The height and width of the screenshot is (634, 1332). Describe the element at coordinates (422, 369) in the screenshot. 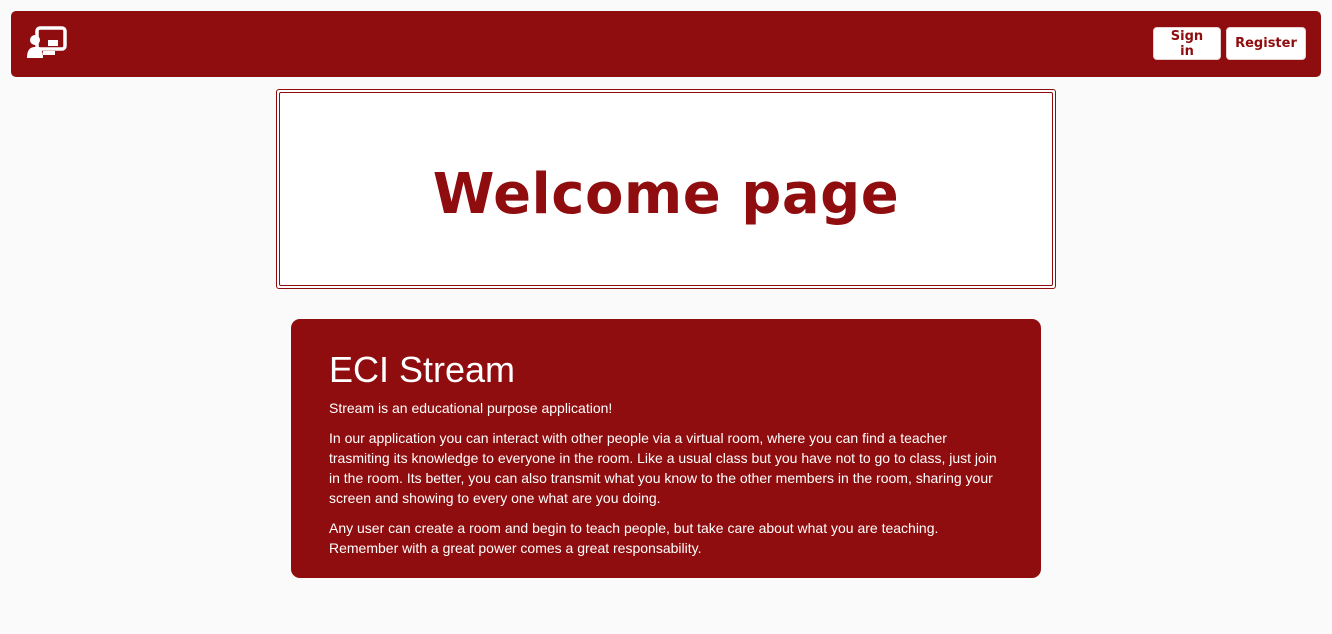

I see `about-title: ECI Stream` at that location.